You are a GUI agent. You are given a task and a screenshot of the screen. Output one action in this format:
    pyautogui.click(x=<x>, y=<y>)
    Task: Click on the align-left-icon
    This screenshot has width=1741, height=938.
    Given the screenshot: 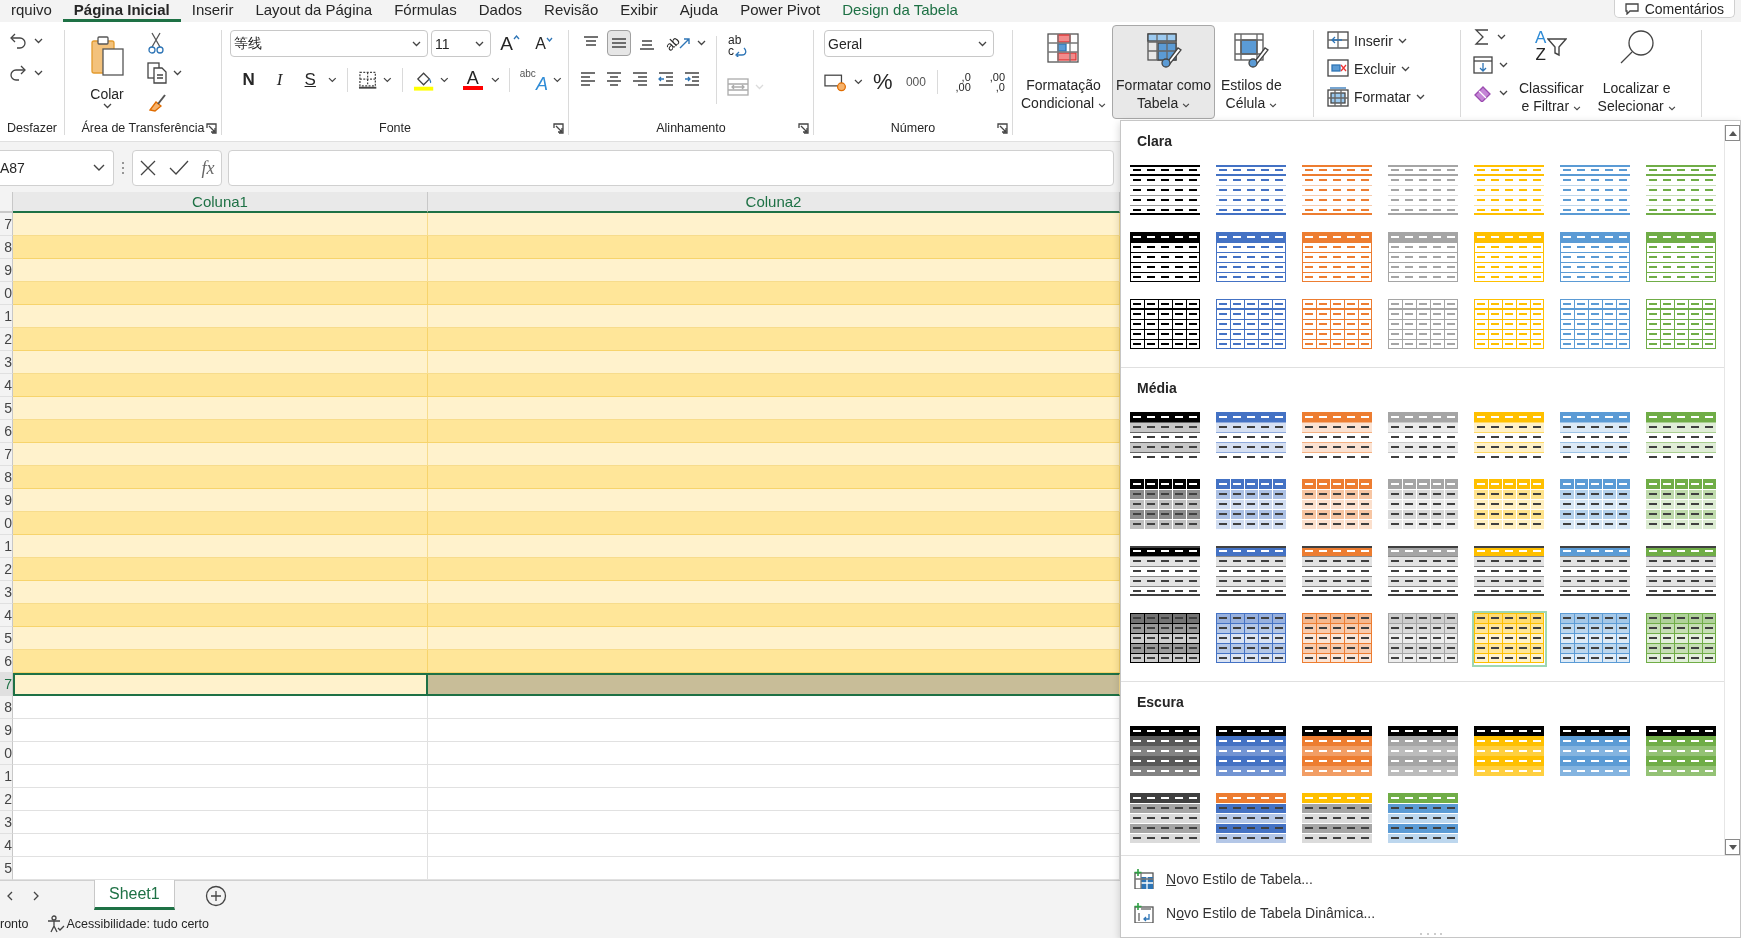 What is the action you would take?
    pyautogui.click(x=588, y=79)
    